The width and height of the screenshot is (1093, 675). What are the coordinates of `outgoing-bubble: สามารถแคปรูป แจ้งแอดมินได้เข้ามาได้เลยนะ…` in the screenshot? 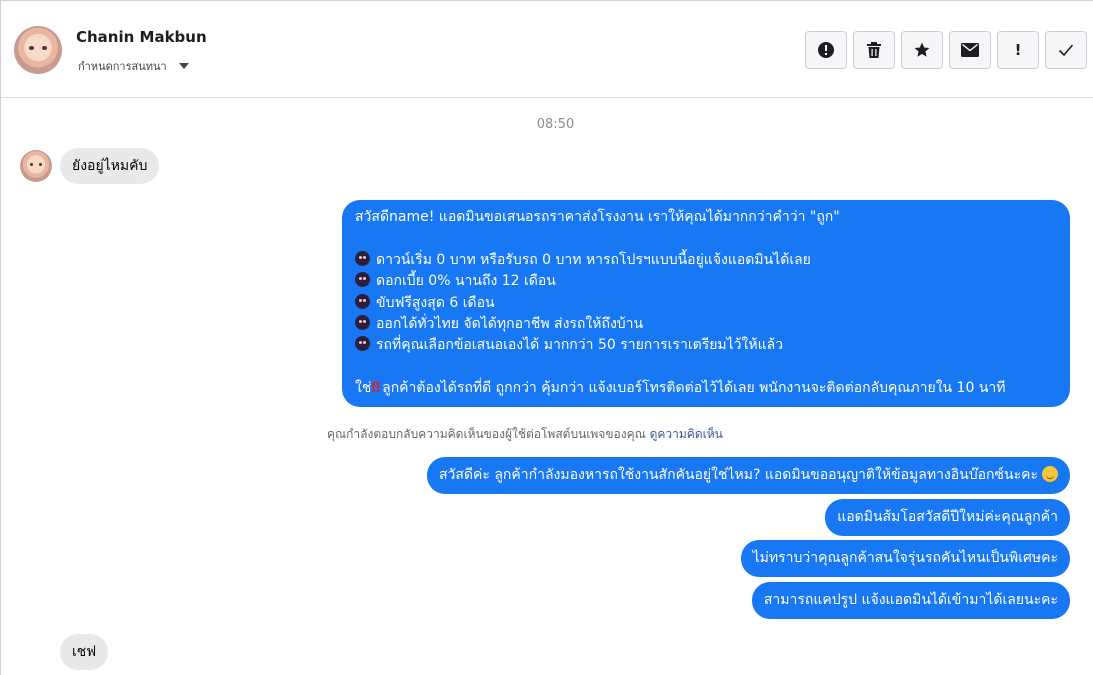 It's located at (910, 600).